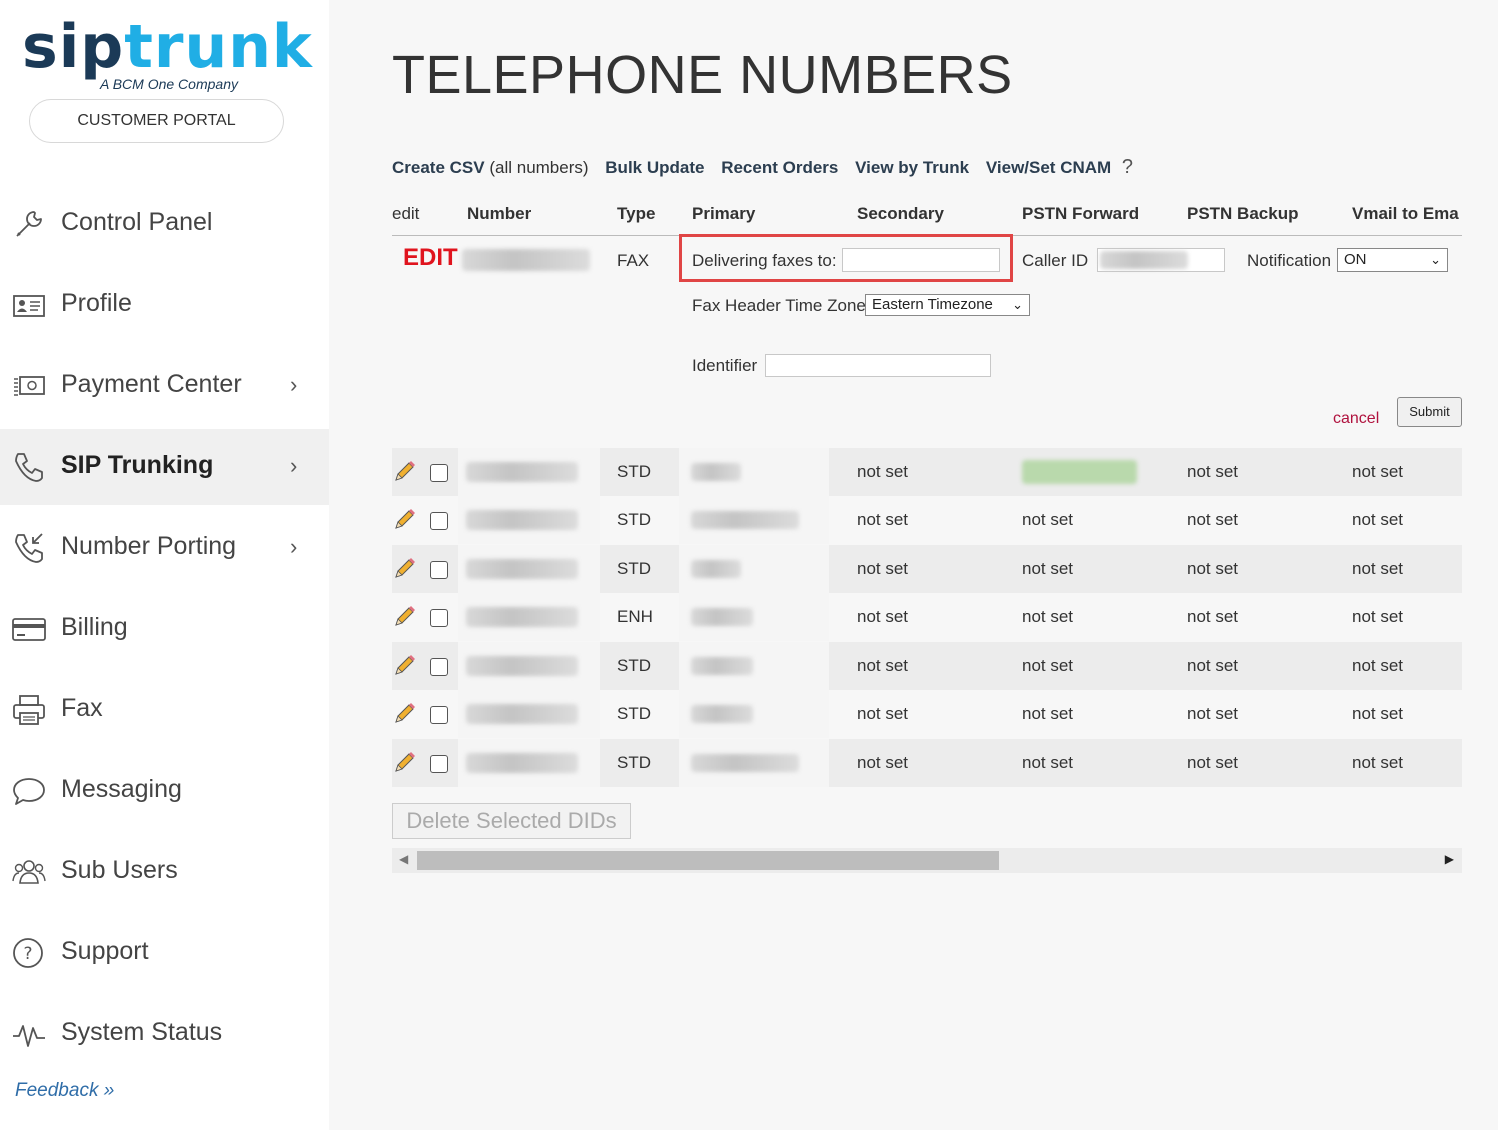 This screenshot has height=1130, width=1498. What do you see at coordinates (164, 710) in the screenshot?
I see `sidebar-item-fax: Fax` at bounding box center [164, 710].